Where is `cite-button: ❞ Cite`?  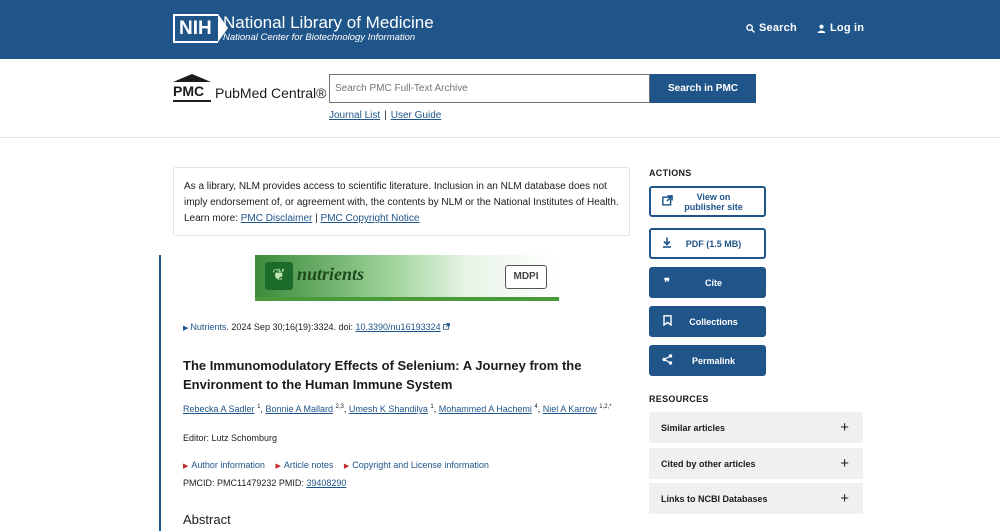 cite-button: ❞ Cite is located at coordinates (707, 282).